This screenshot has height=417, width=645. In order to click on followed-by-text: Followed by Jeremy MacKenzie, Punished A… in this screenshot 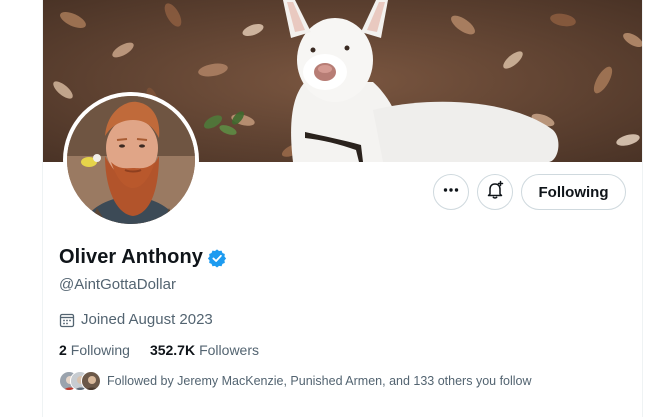, I will do `click(319, 381)`.